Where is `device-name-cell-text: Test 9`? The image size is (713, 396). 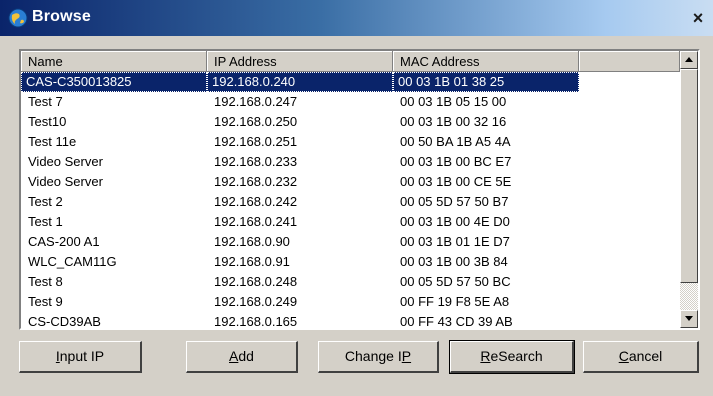
device-name-cell-text: Test 9 is located at coordinates (45, 301).